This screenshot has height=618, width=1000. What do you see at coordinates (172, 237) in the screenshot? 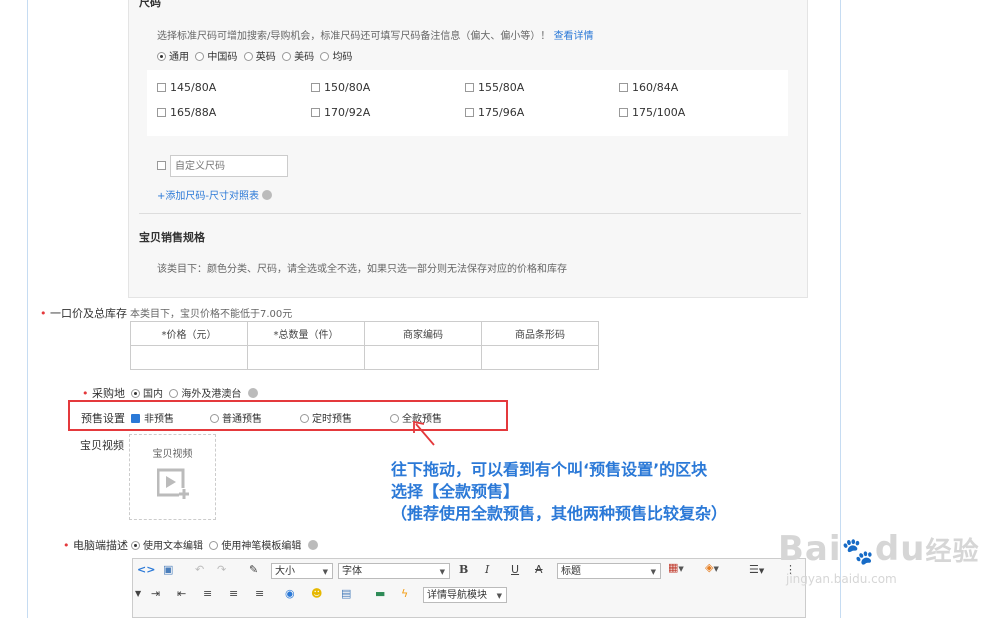
I see `spec-section-title: 宝贝销售规格` at bounding box center [172, 237].